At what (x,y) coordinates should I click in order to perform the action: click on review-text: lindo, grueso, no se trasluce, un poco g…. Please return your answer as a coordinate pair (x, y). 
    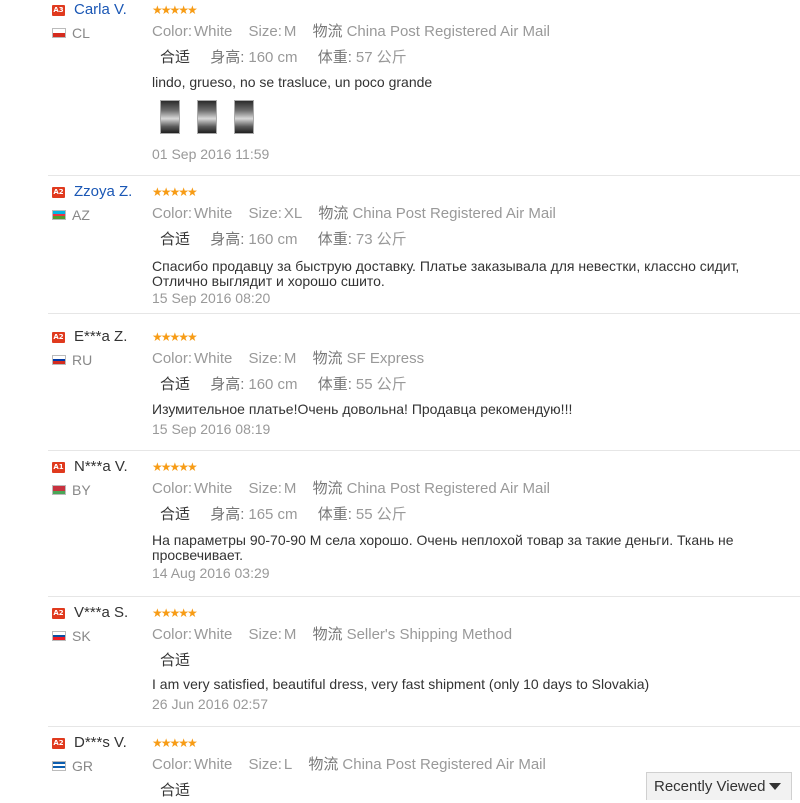
    Looking at the image, I should click on (292, 82).